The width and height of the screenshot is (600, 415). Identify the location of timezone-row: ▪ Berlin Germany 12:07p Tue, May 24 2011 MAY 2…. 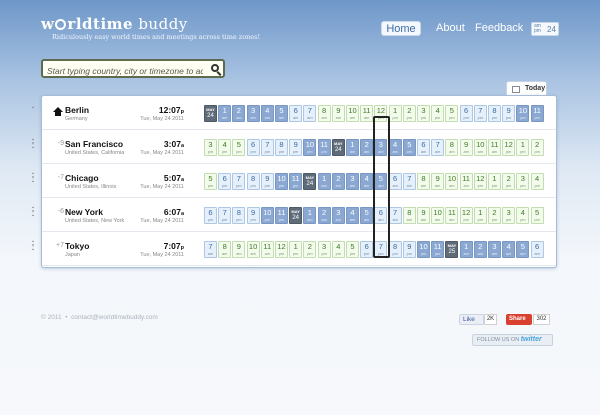
(294, 113).